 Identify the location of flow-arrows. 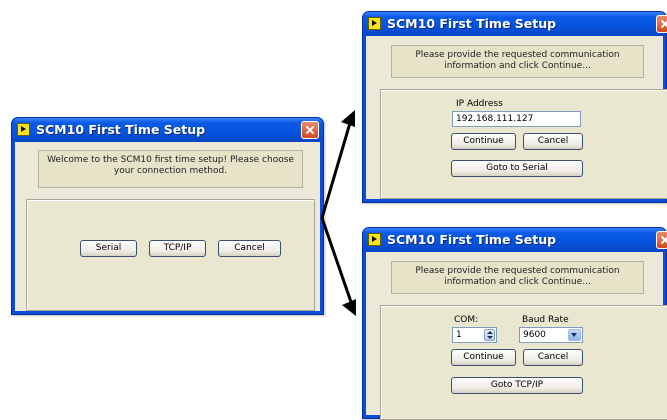
(338, 213).